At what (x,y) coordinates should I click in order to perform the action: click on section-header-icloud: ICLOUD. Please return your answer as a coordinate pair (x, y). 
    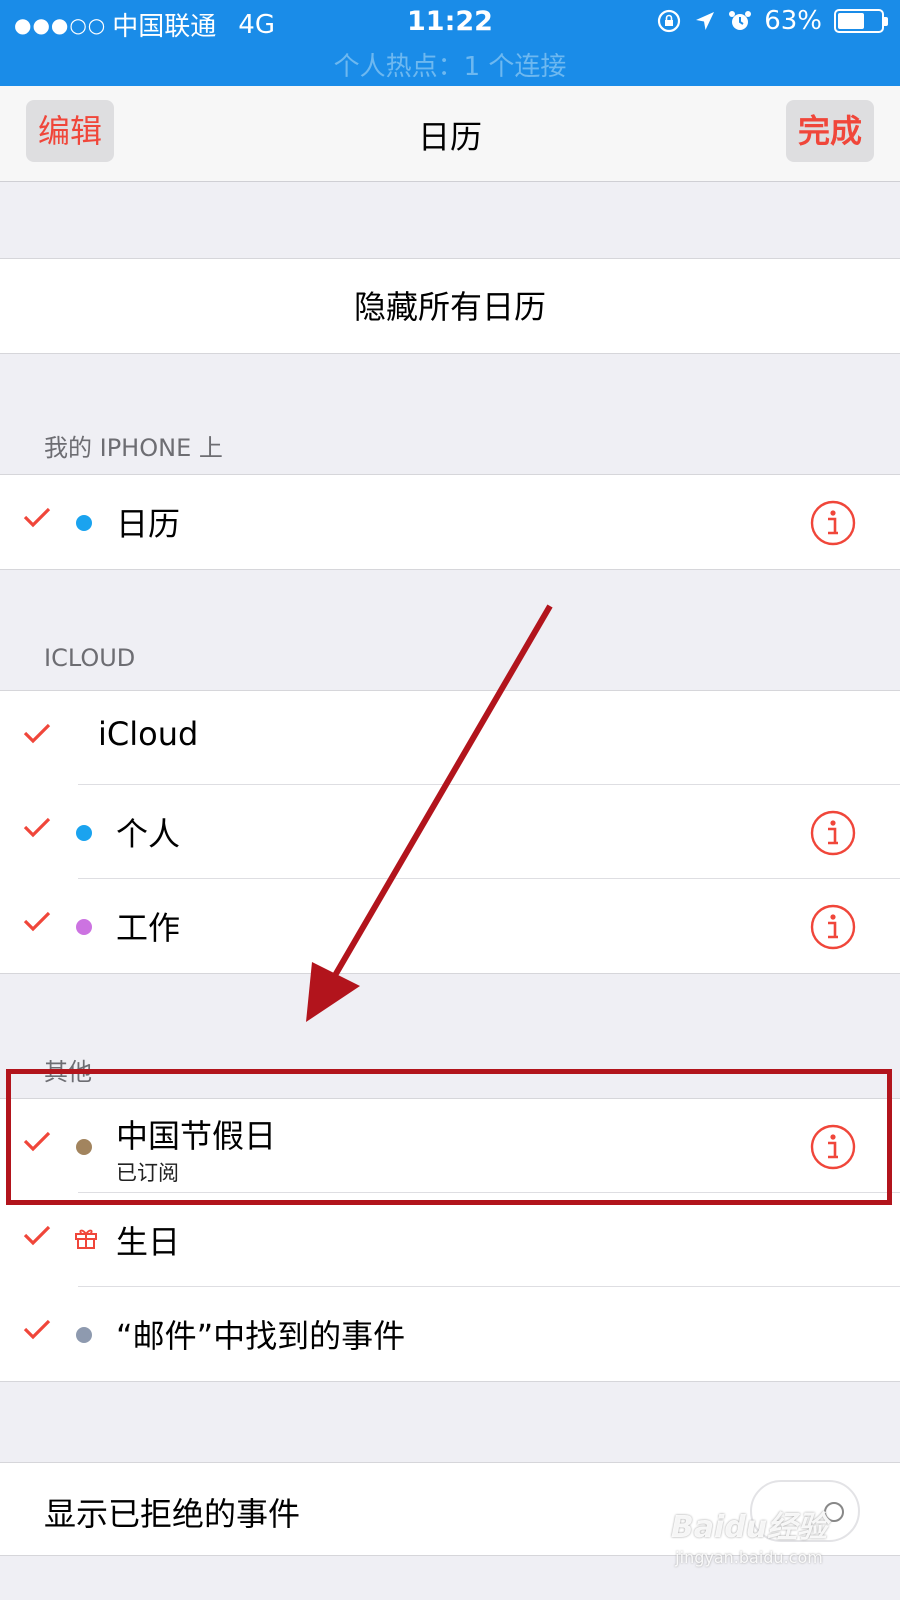
    Looking at the image, I should click on (90, 658).